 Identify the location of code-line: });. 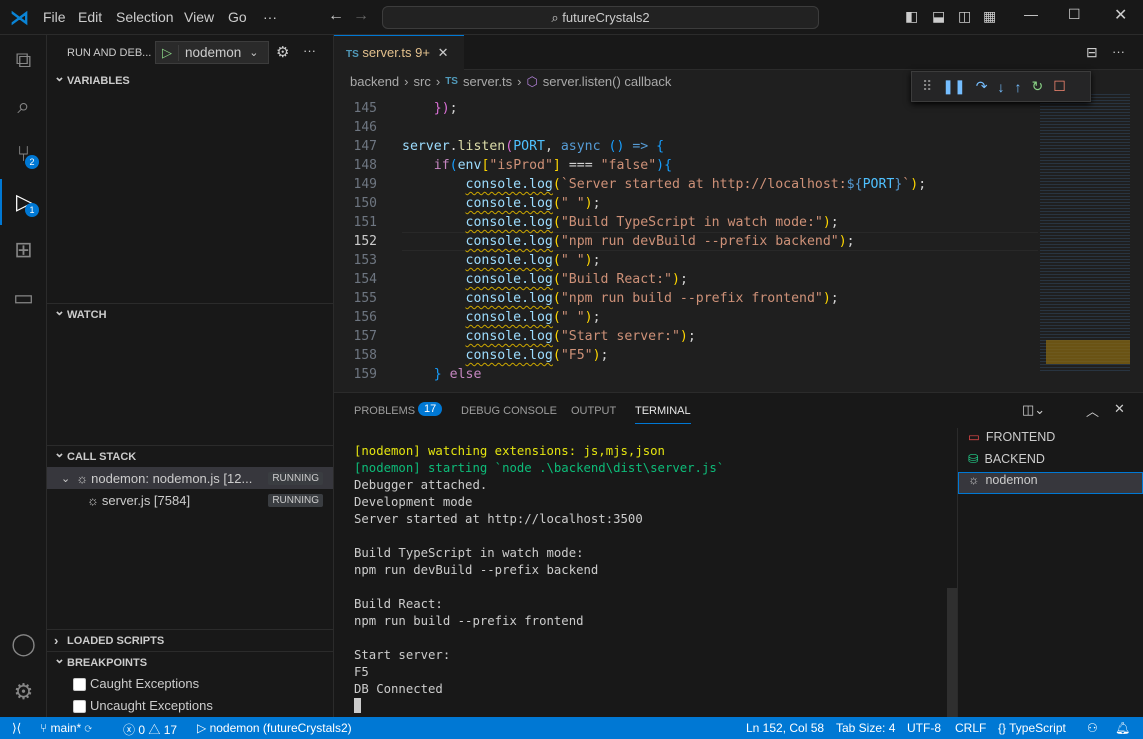
(430, 108).